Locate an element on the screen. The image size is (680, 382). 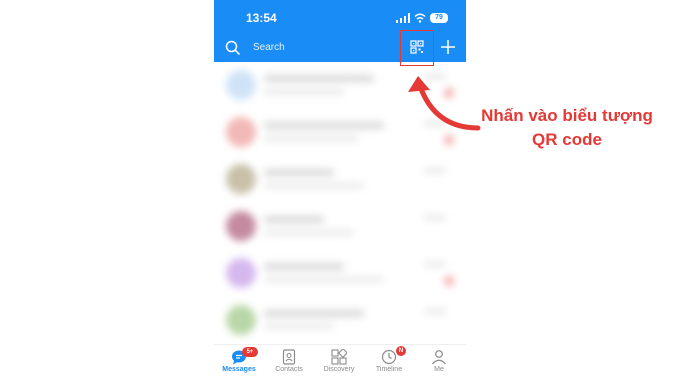
tab-me: Me is located at coordinates (439, 363).